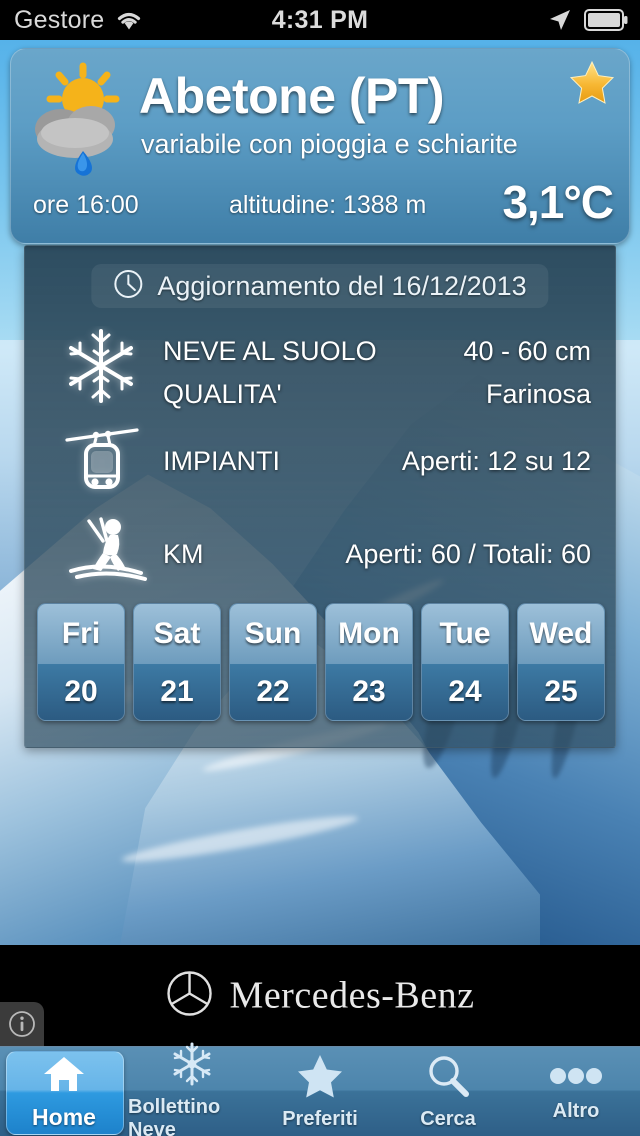 This screenshot has height=1136, width=640. I want to click on page-title: Abetone (PT), so click(292, 96).